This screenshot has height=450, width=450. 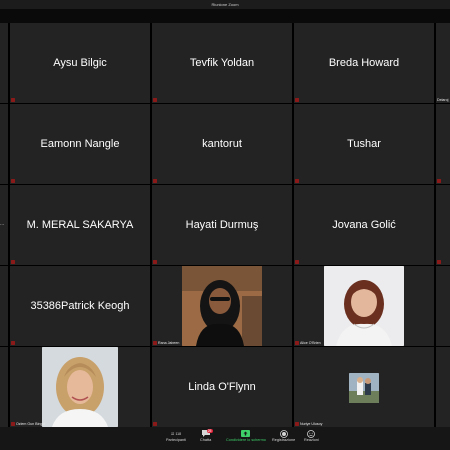 I want to click on video-tile: 35386Patrick Keogh, so click(x=80, y=306).